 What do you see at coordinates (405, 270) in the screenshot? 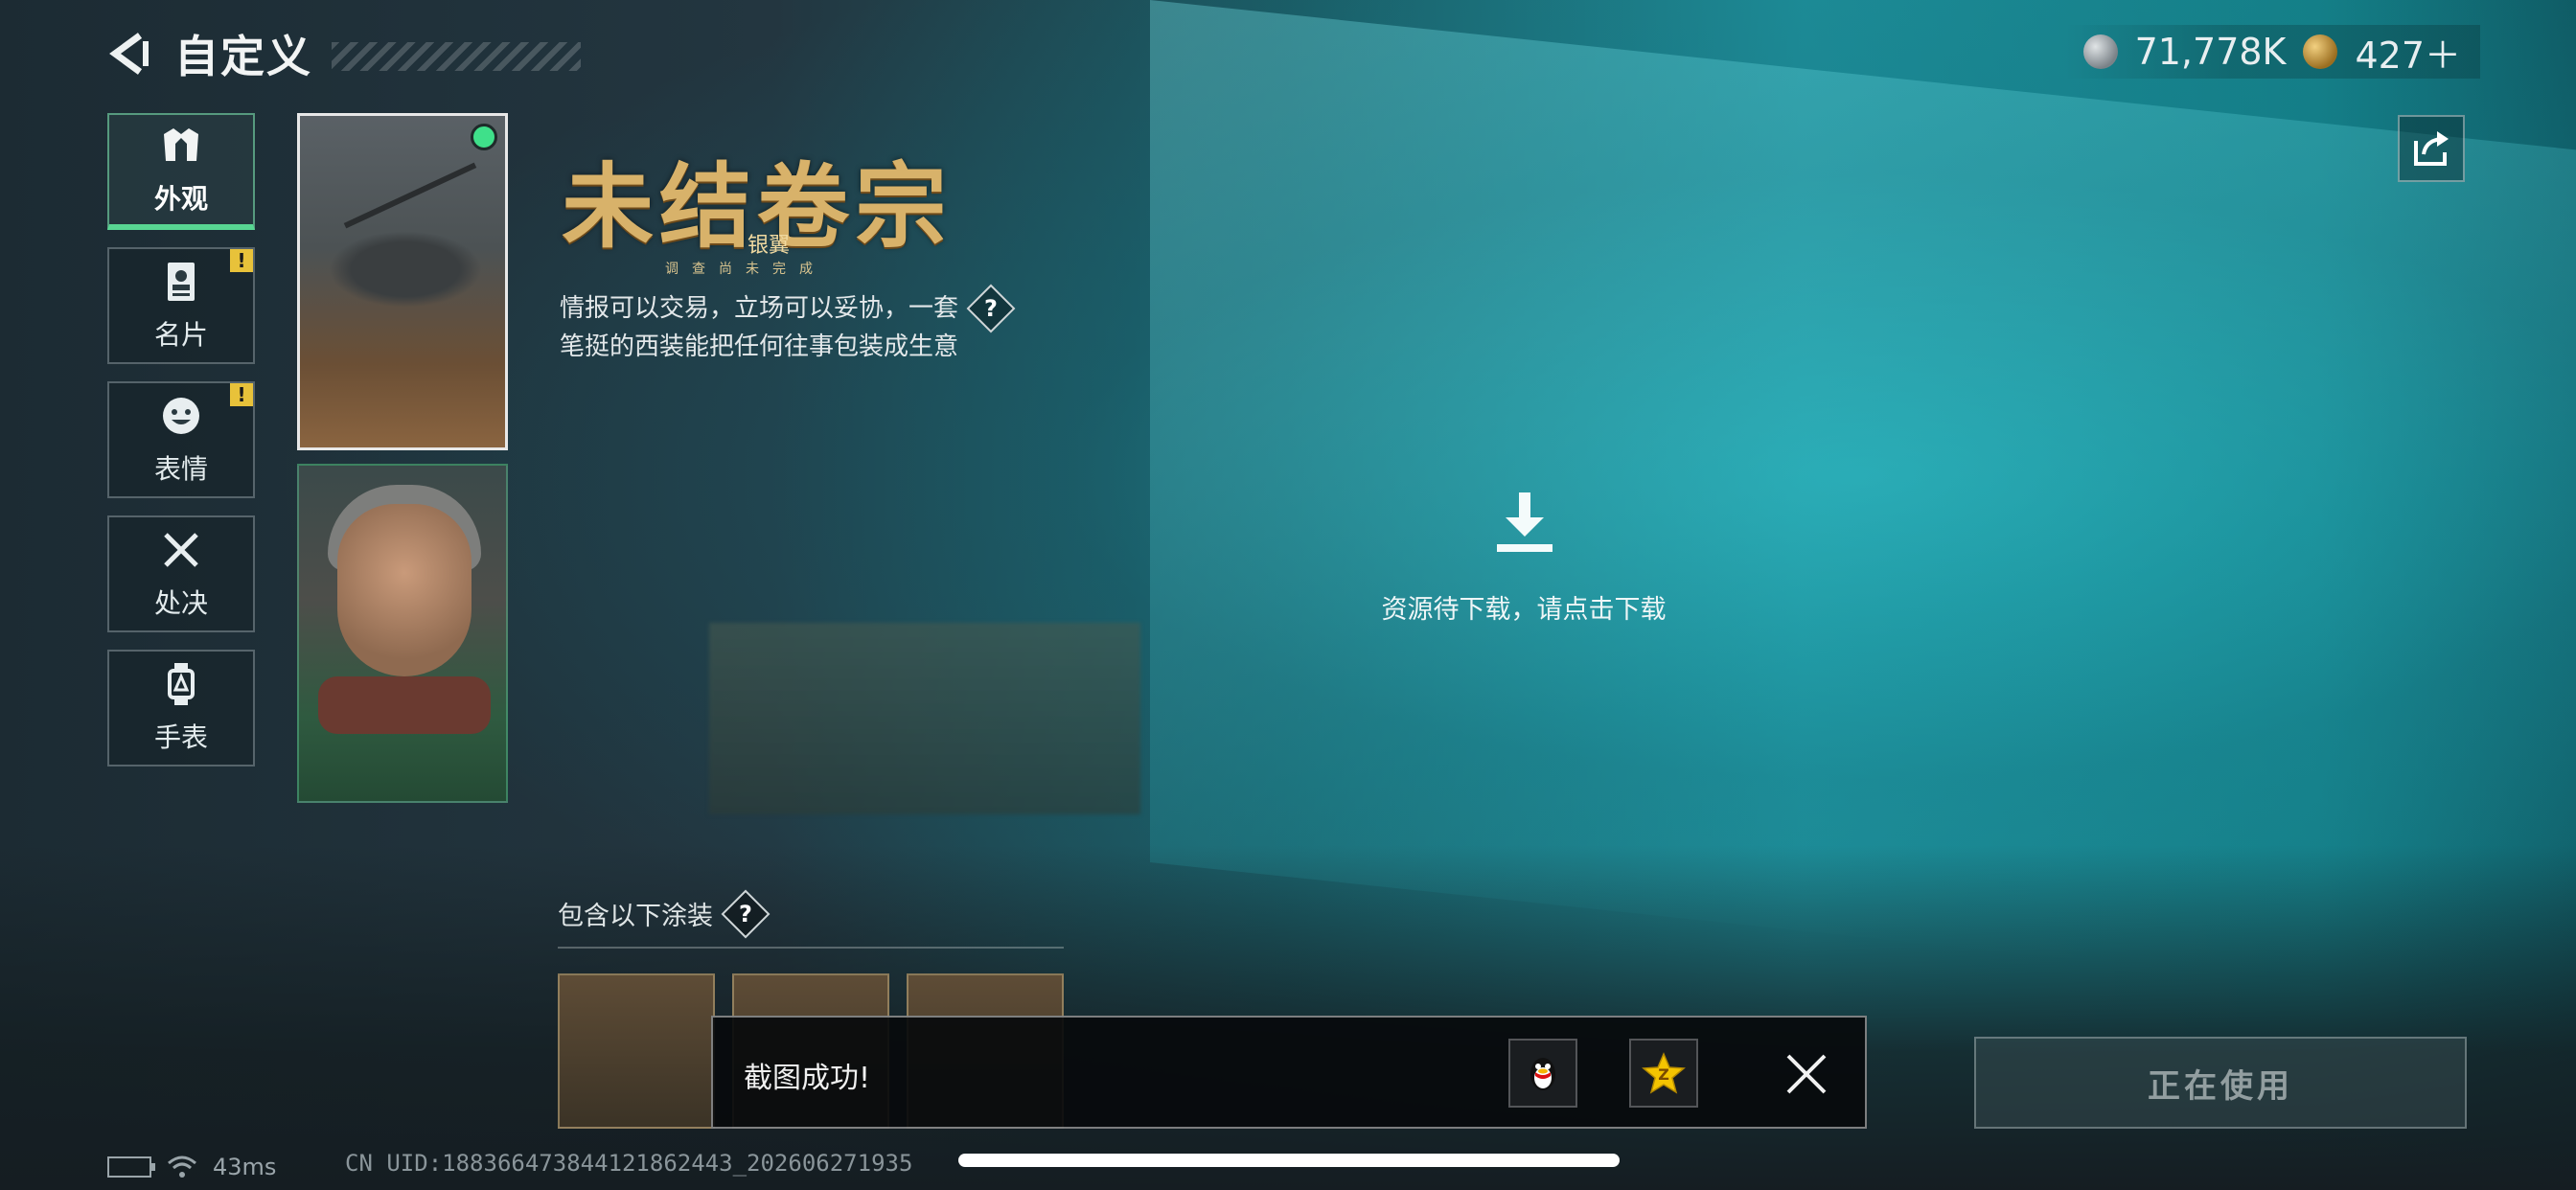
I see `helicopter-image` at bounding box center [405, 270].